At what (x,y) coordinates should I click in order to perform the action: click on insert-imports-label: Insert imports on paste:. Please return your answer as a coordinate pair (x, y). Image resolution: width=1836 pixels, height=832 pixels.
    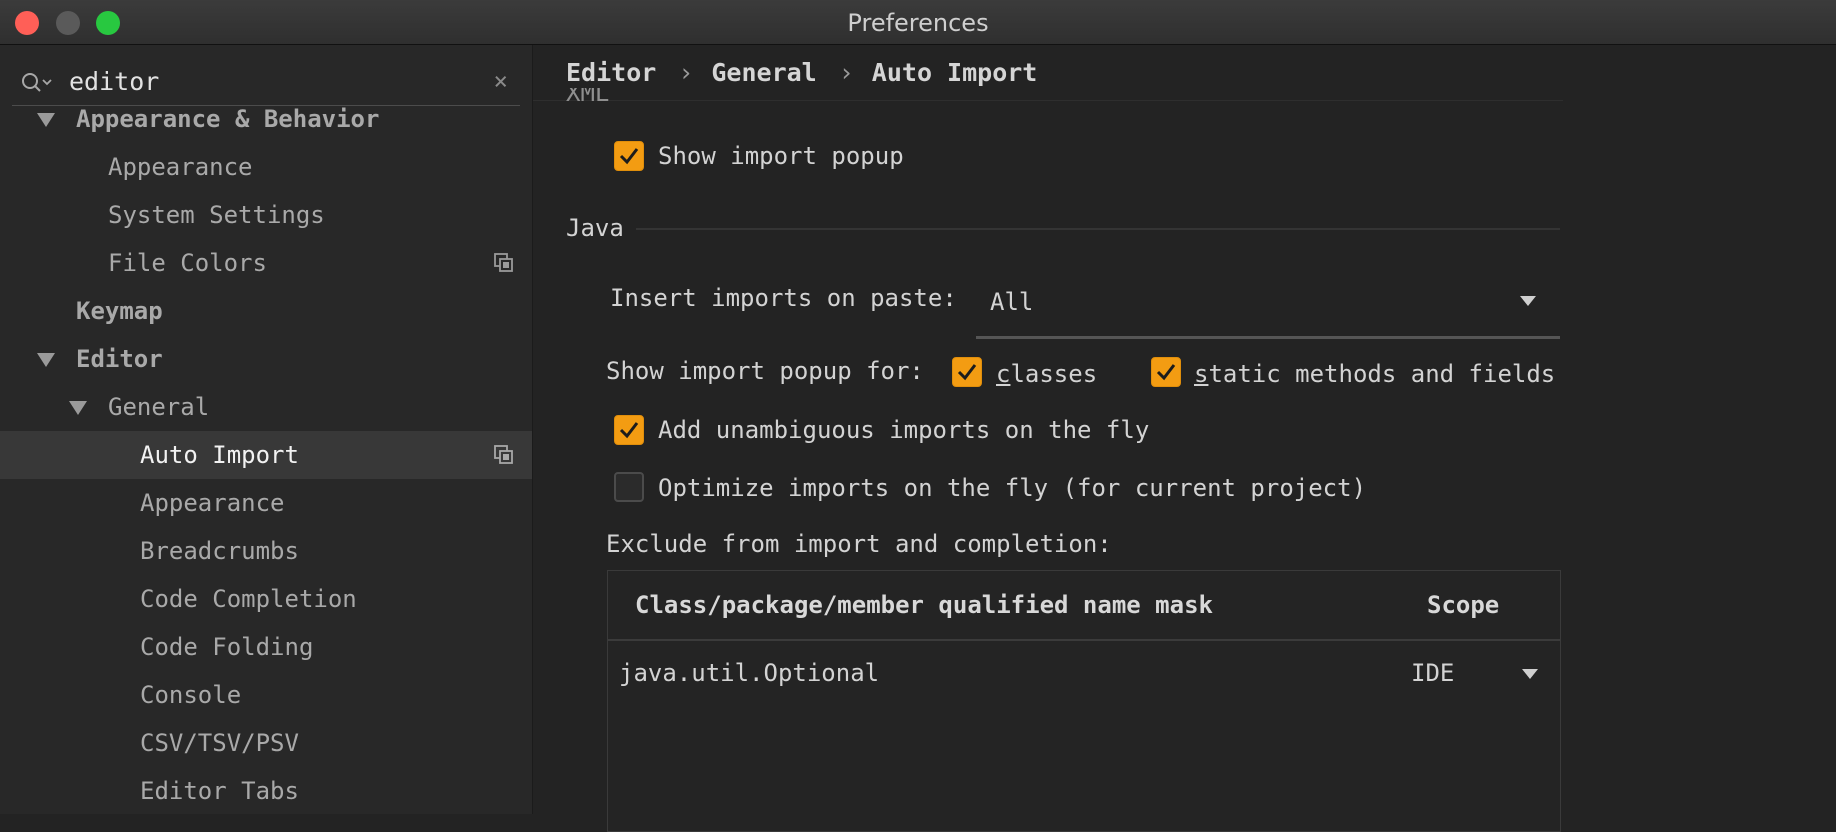
    Looking at the image, I should click on (783, 298).